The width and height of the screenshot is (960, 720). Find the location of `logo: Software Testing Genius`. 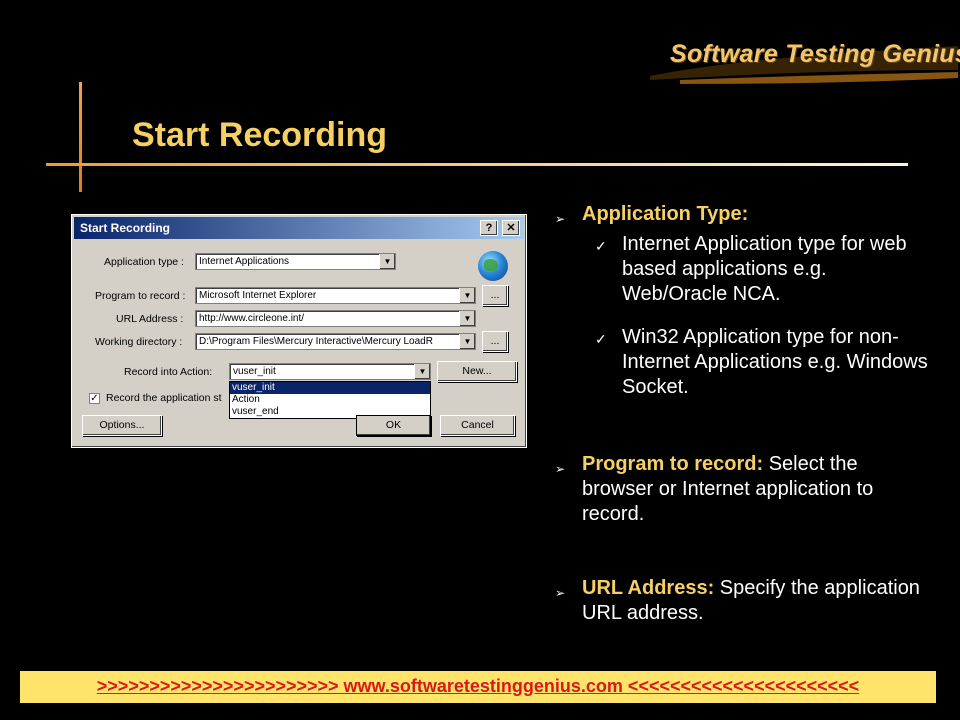

logo: Software Testing Genius is located at coordinates (800, 58).